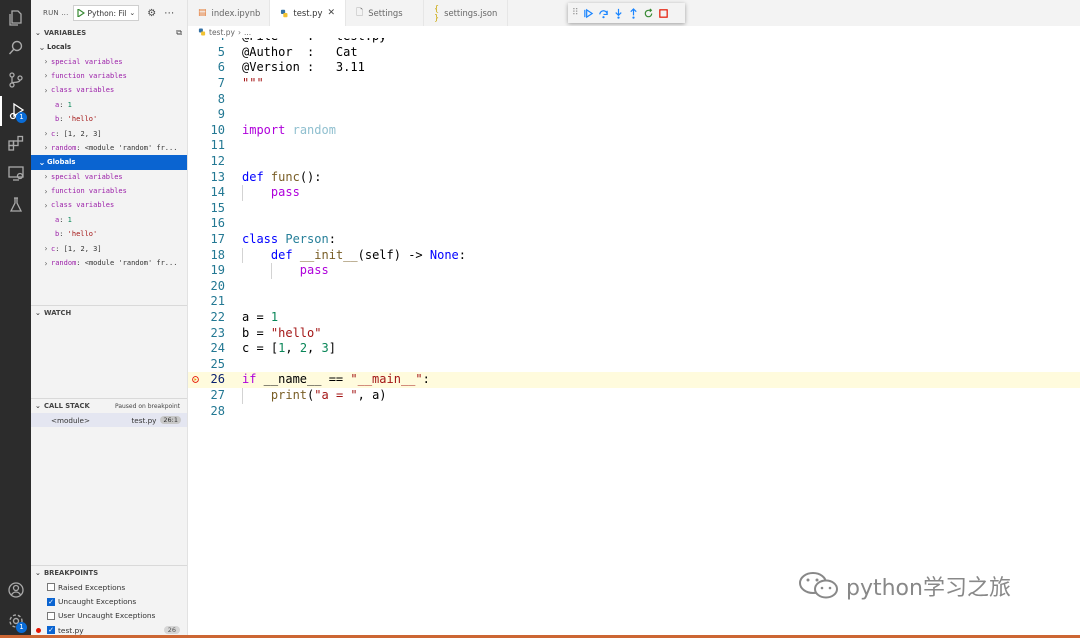  Describe the element at coordinates (206, 240) in the screenshot. I see `line-number: 17` at that location.